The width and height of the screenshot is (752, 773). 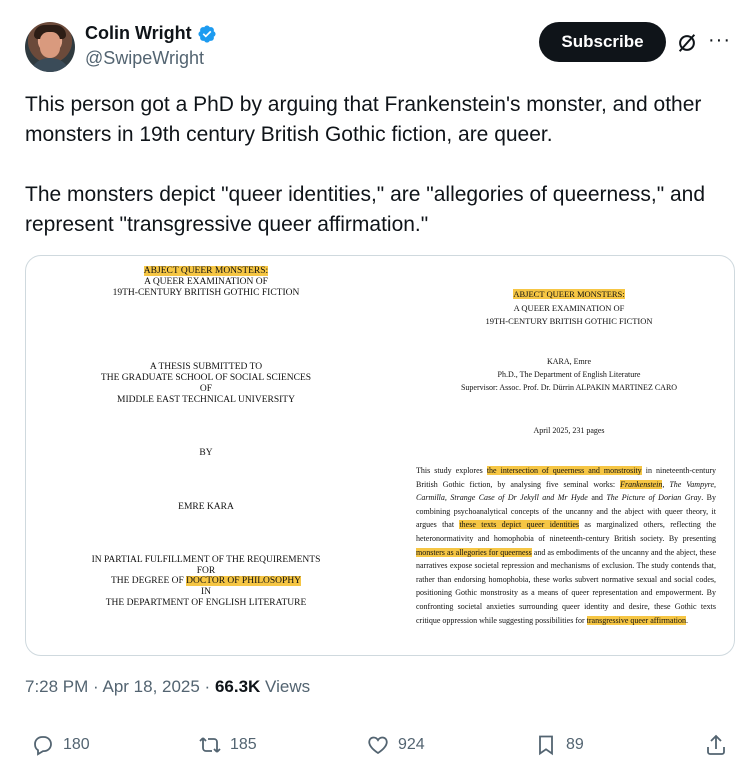 I want to click on avatar-shirt, so click(x=50, y=65).